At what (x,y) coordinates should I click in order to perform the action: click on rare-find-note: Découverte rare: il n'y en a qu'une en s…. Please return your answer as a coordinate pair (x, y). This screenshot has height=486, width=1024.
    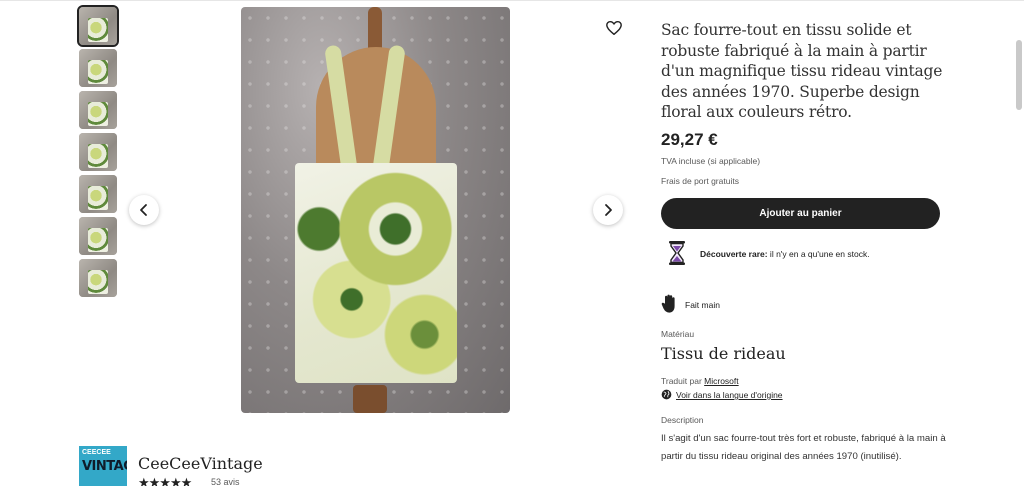
    Looking at the image, I should click on (785, 254).